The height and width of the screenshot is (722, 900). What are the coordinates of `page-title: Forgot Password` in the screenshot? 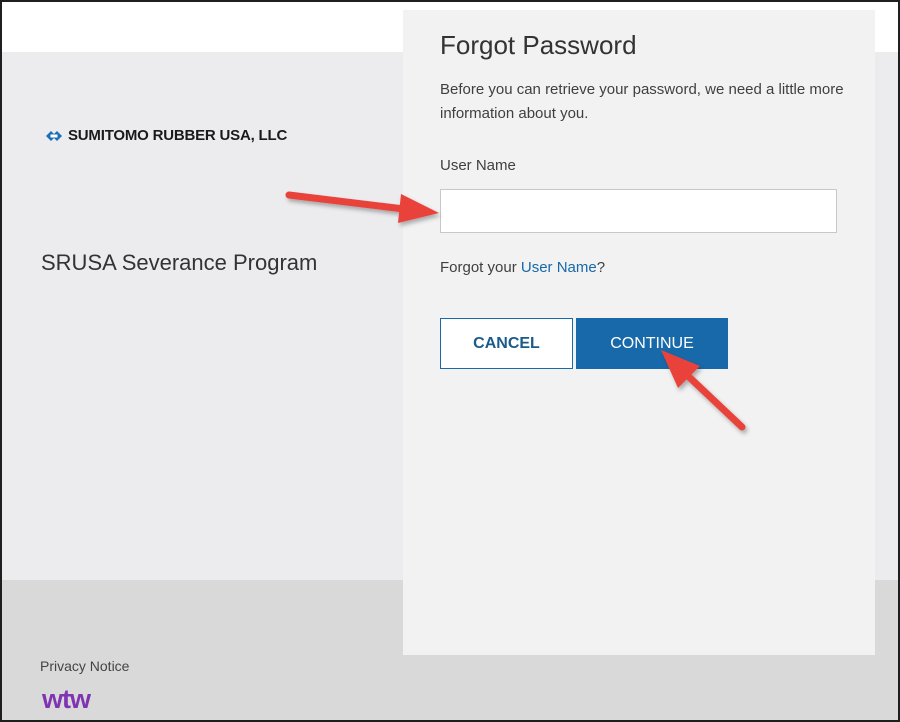 It's located at (538, 45).